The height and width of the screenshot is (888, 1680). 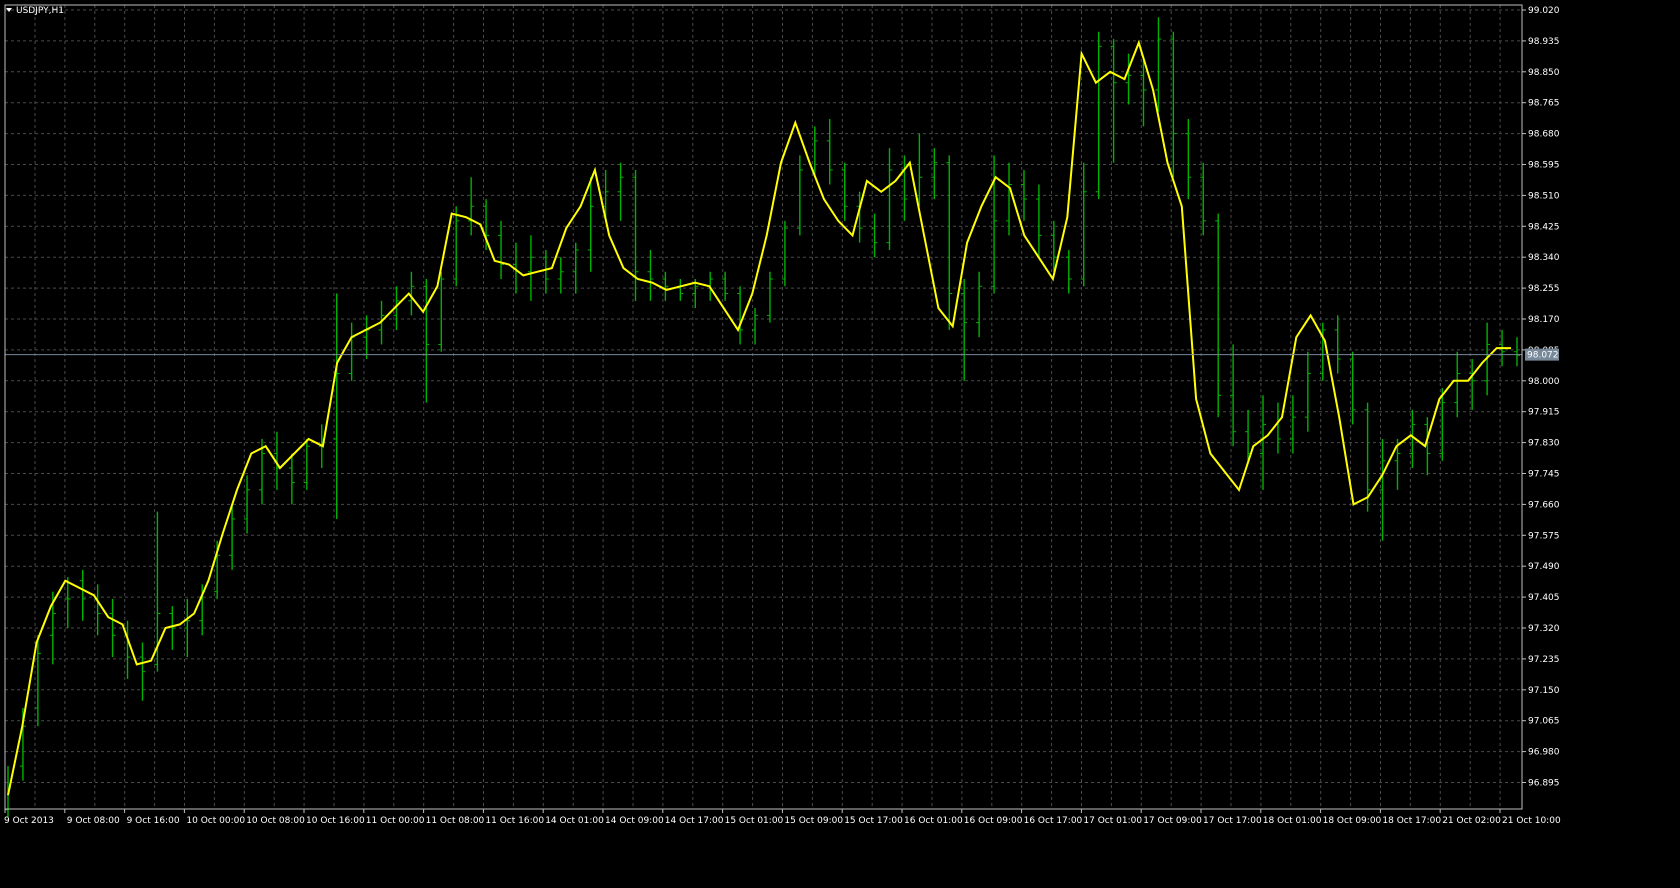 I want to click on y-tick-label: 98.935, so click(x=1544, y=42).